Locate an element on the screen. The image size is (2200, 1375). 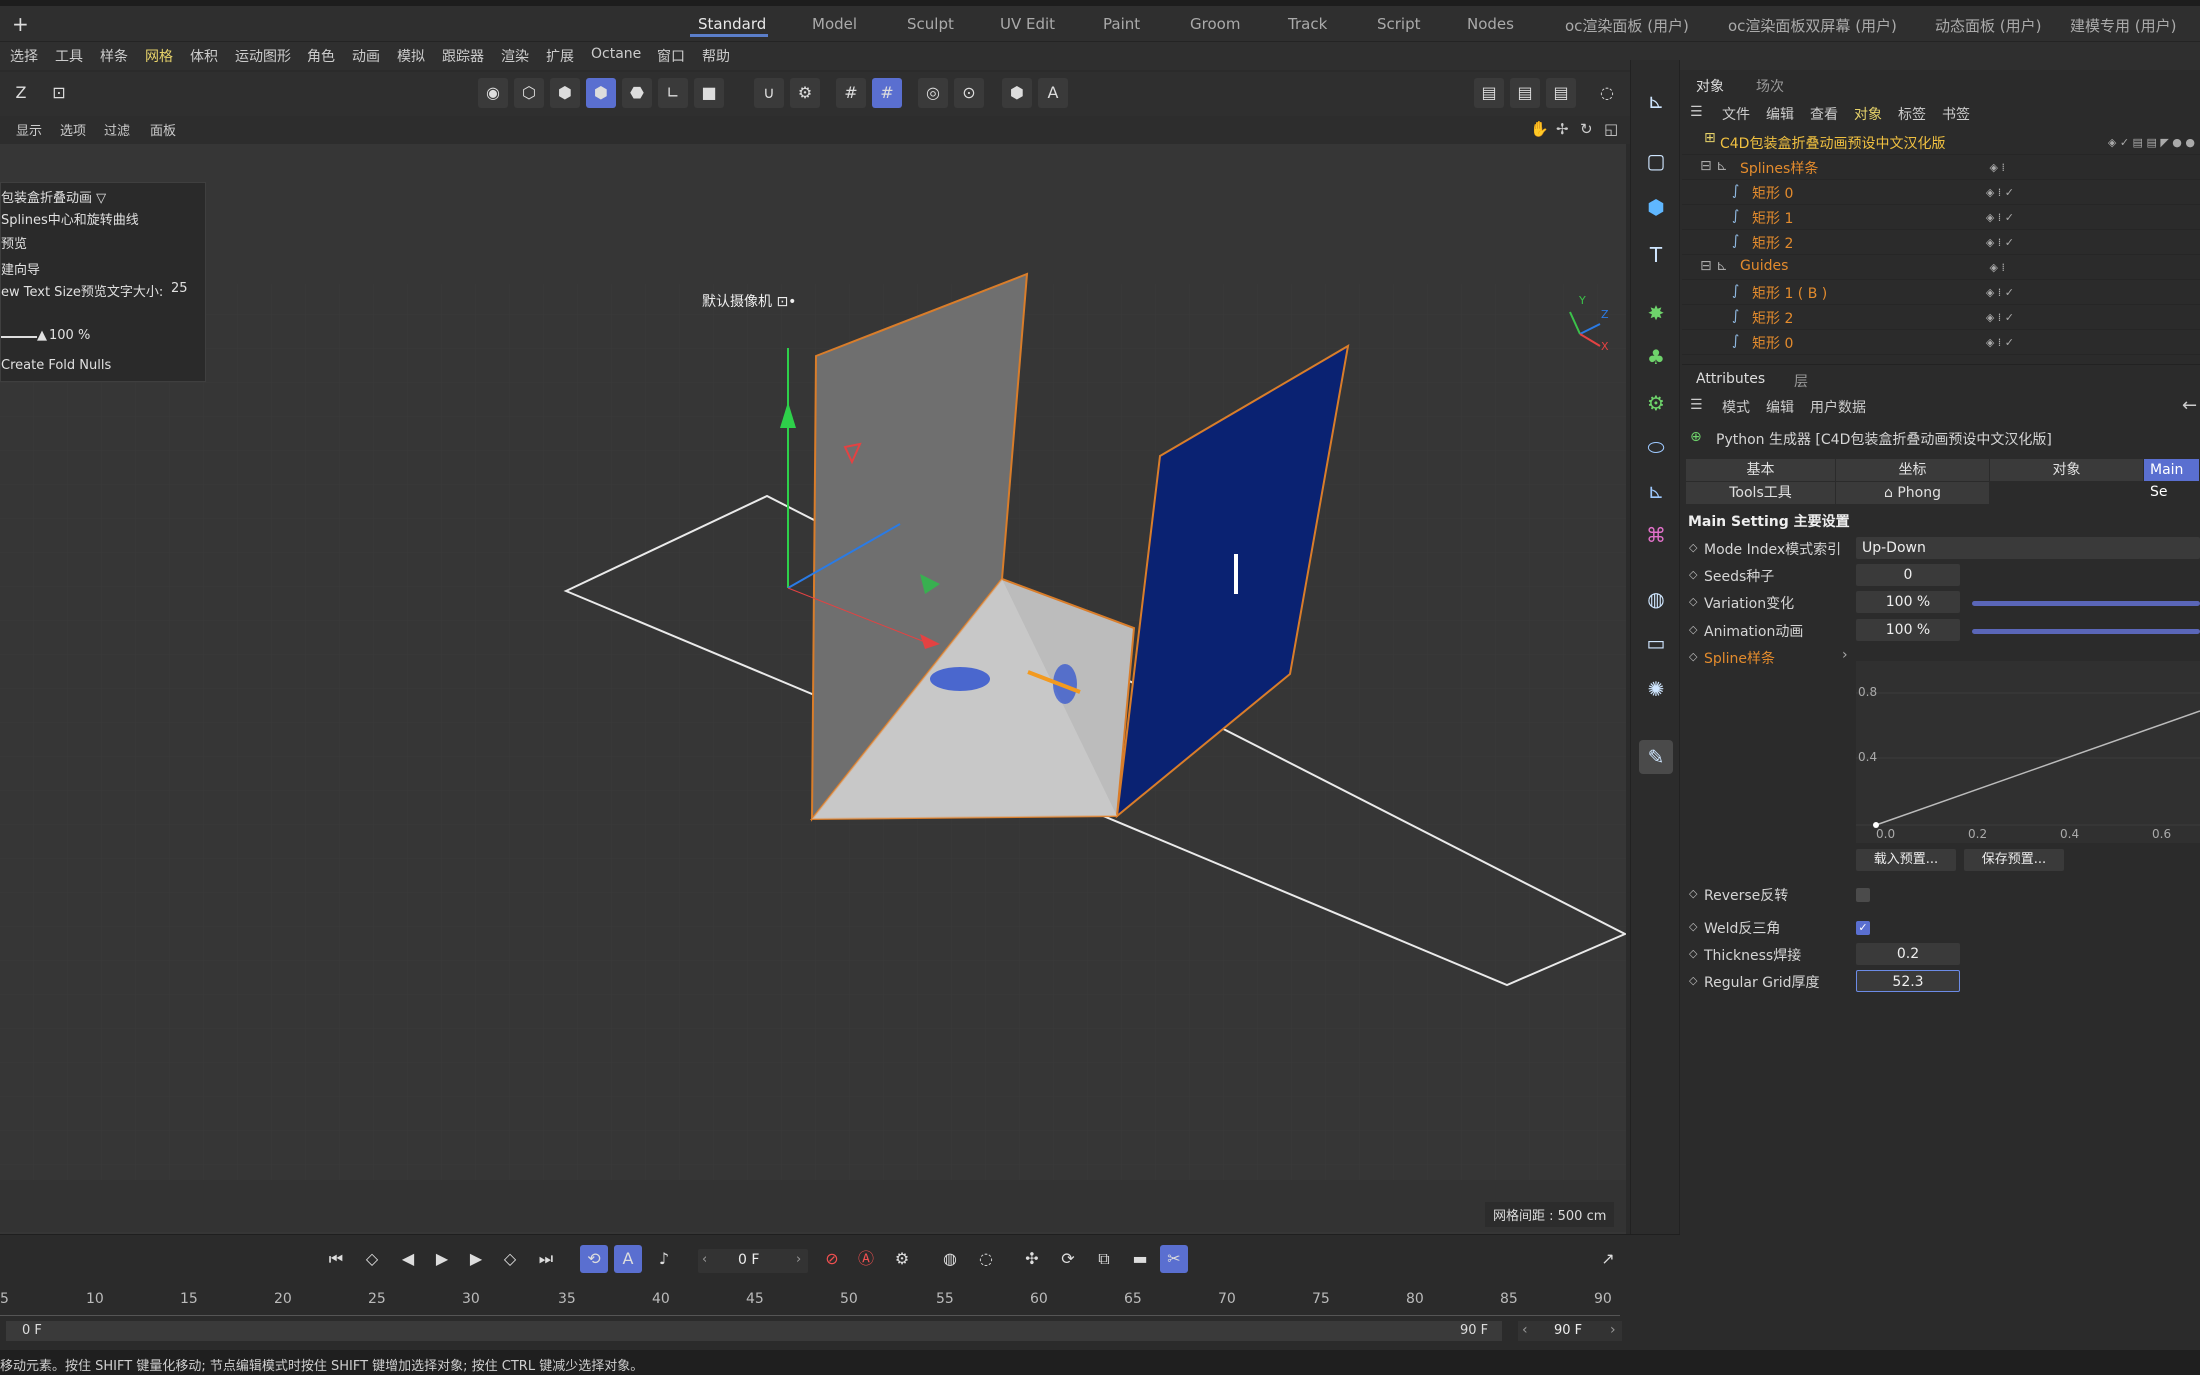
polygons-mode-icon: ⬢ is located at coordinates (565, 93).